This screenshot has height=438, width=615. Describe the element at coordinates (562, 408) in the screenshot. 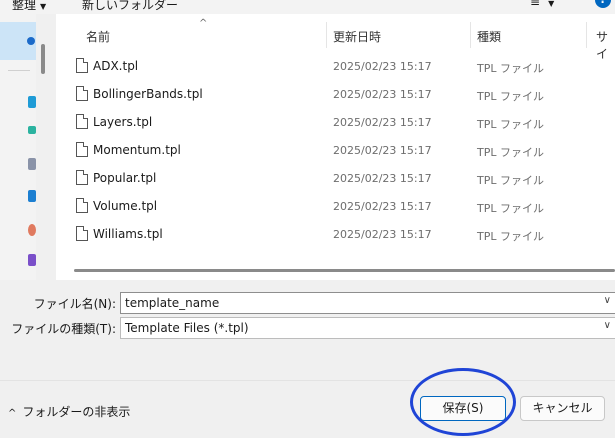

I see `cancel-button: キャンセル` at that location.